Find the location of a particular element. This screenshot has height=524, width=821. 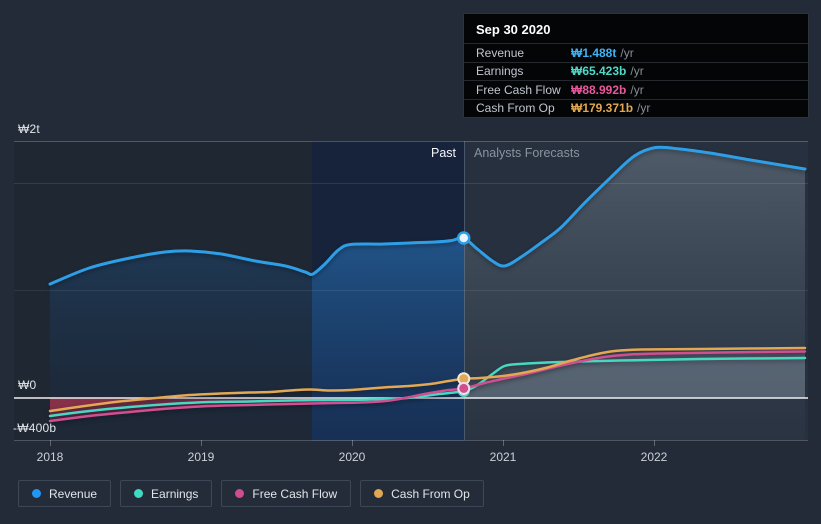

tooltip-label: Earnings is located at coordinates (500, 71).